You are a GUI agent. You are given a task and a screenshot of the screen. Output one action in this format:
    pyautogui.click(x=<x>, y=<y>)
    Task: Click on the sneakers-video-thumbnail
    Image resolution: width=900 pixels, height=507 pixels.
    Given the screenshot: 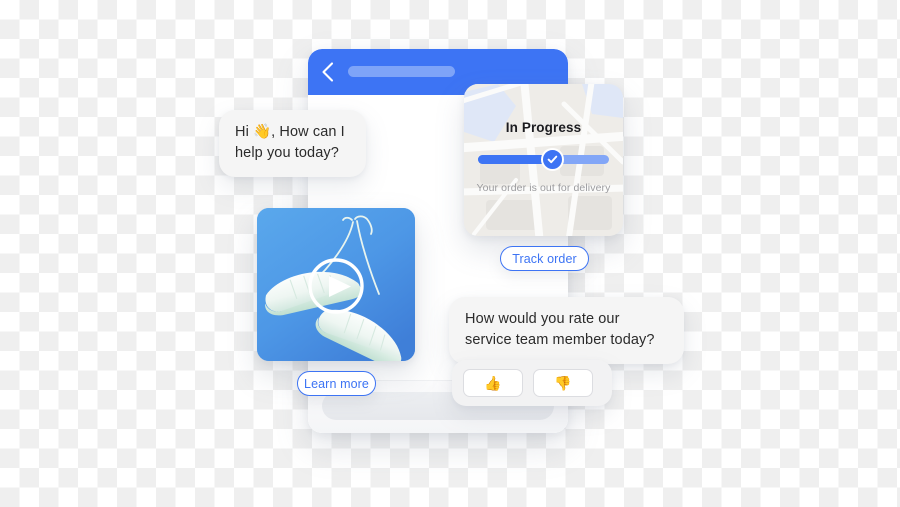 What is the action you would take?
    pyautogui.click(x=336, y=284)
    